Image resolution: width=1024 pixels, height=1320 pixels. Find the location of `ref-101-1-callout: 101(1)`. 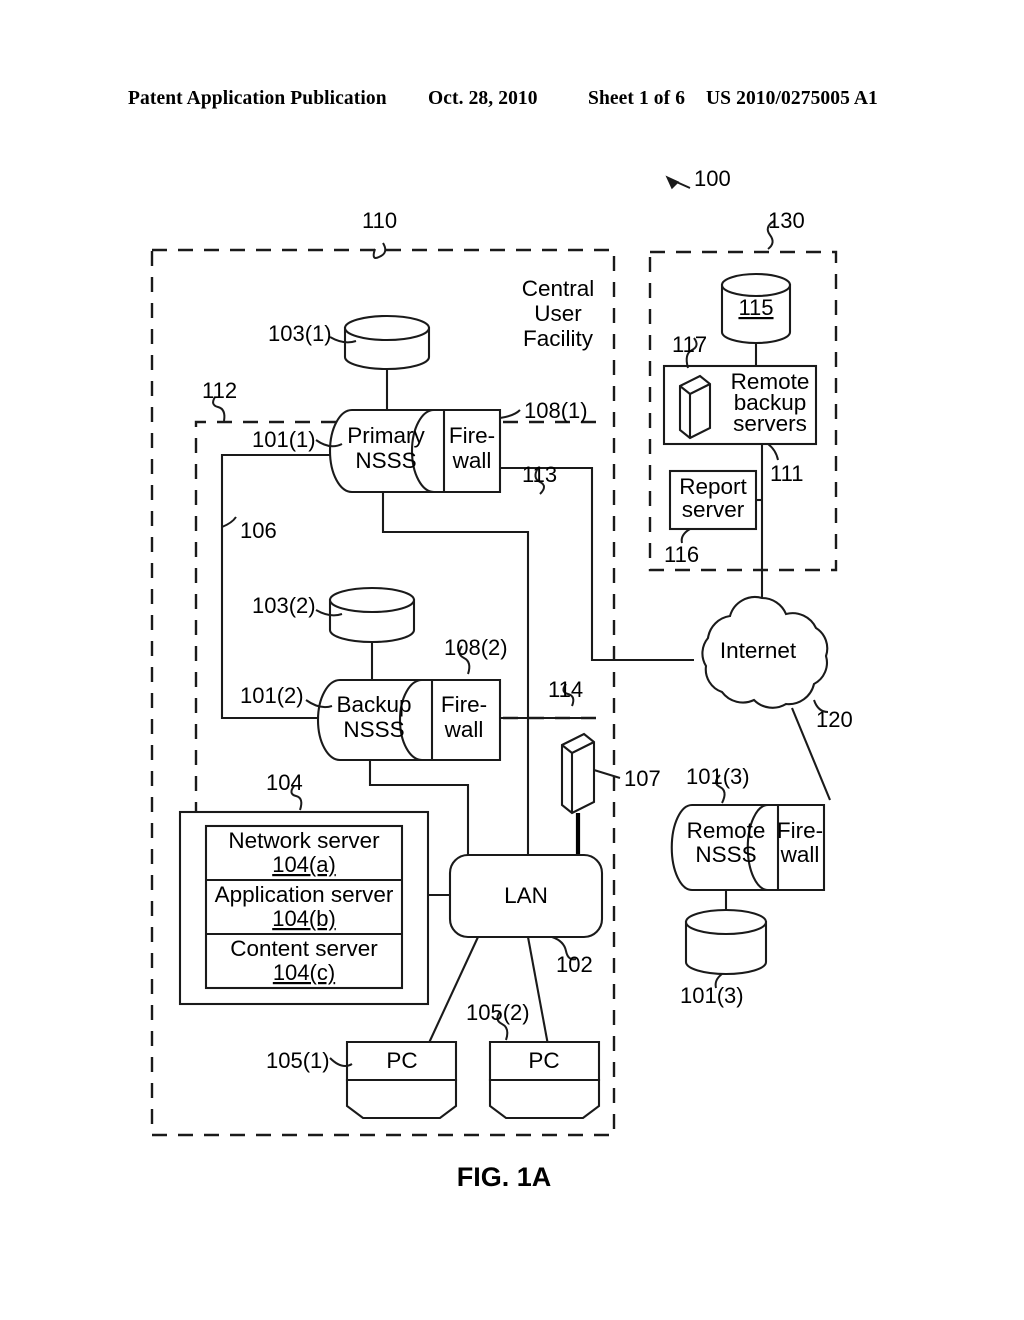

ref-101-1-callout: 101(1) is located at coordinates (297, 439).